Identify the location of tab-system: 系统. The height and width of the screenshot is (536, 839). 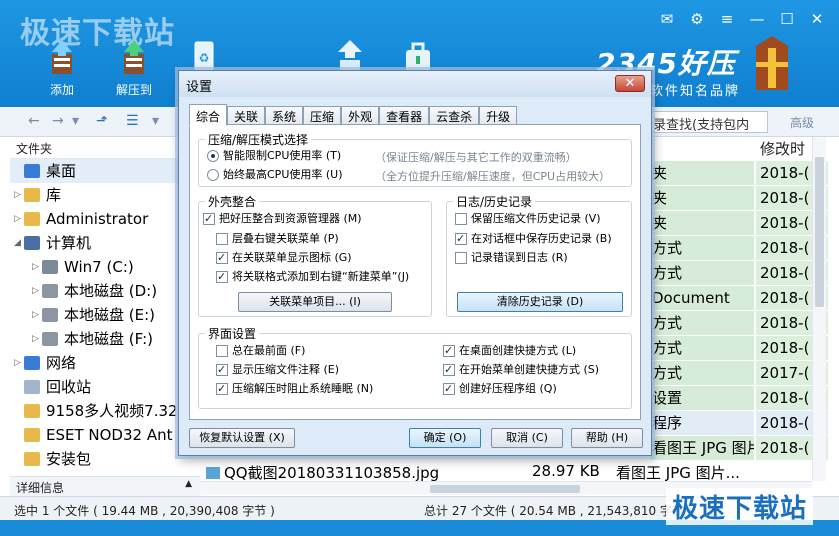
(284, 115).